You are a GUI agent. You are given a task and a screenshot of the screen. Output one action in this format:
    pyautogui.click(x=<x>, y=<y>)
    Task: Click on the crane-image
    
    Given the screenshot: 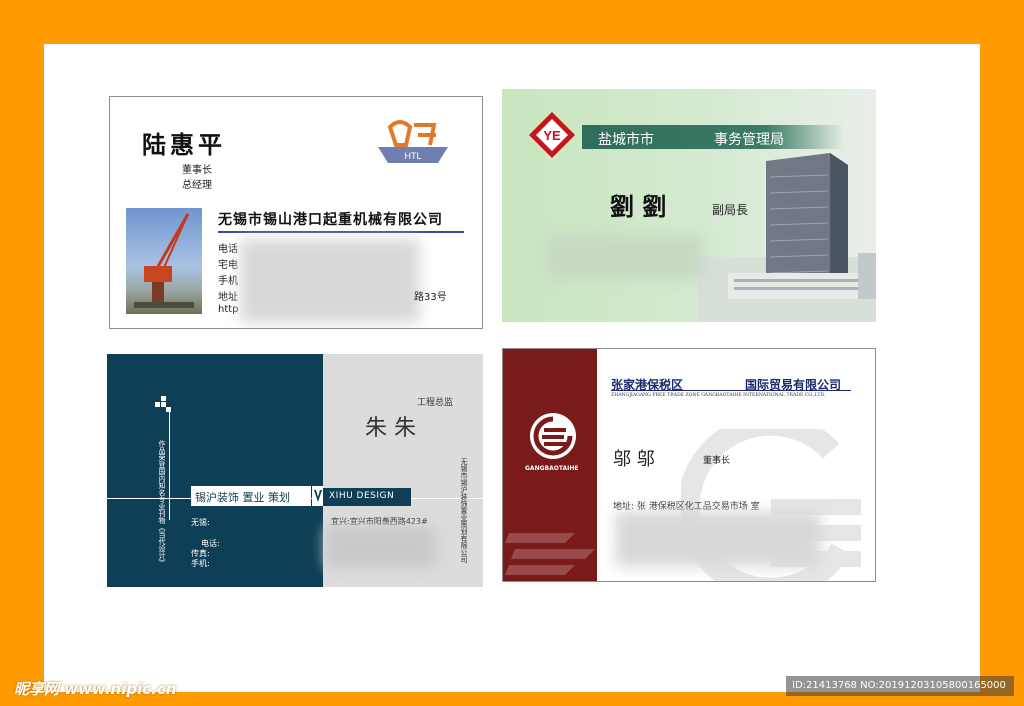 What is the action you would take?
    pyautogui.click(x=164, y=260)
    